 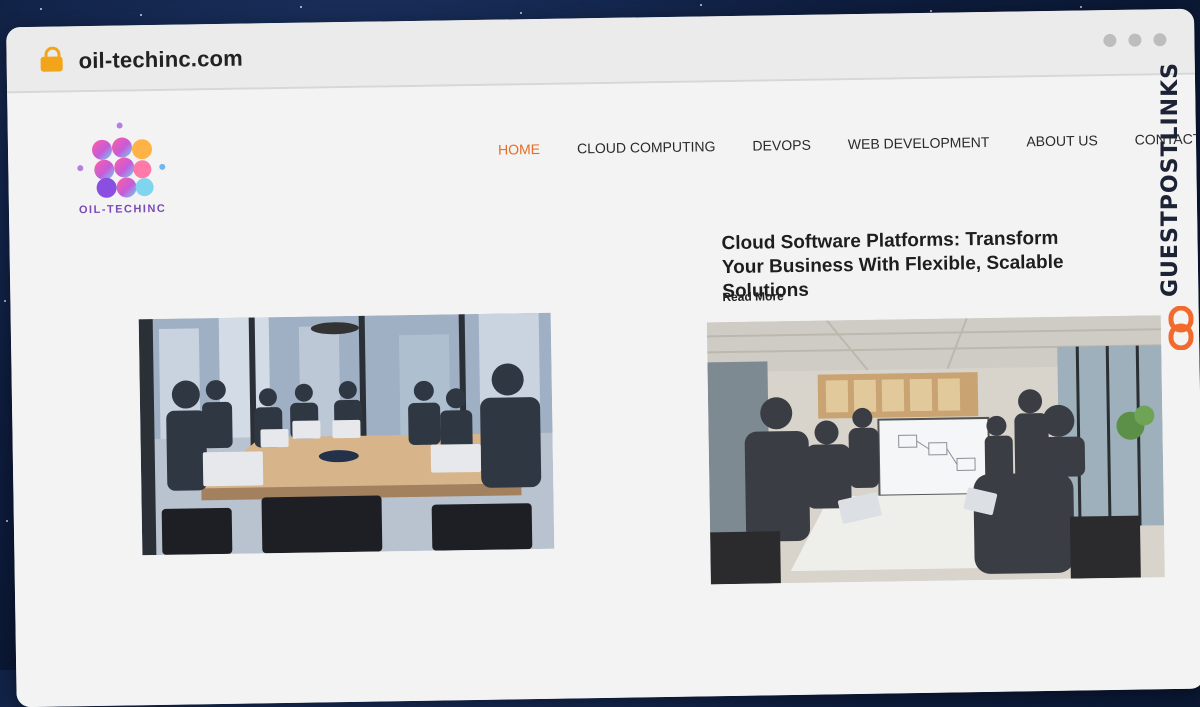 I want to click on brand-name: OIL-TECHINC, so click(x=123, y=209).